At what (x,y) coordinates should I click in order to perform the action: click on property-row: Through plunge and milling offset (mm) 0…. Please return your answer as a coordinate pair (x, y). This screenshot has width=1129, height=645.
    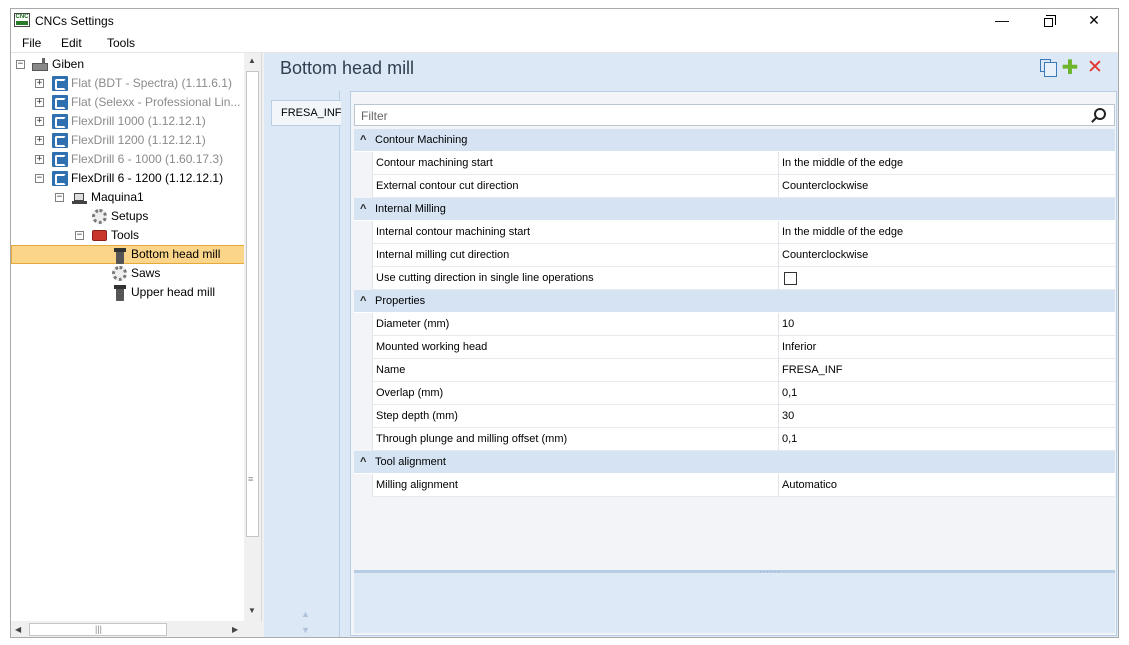
    Looking at the image, I should click on (734, 439).